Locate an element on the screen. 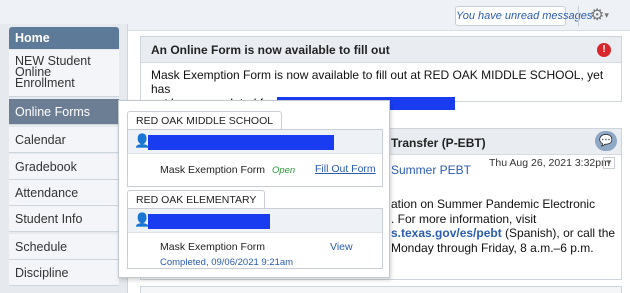 The image size is (630, 293). settings-menu-button: ⚙▾ is located at coordinates (605, 16).